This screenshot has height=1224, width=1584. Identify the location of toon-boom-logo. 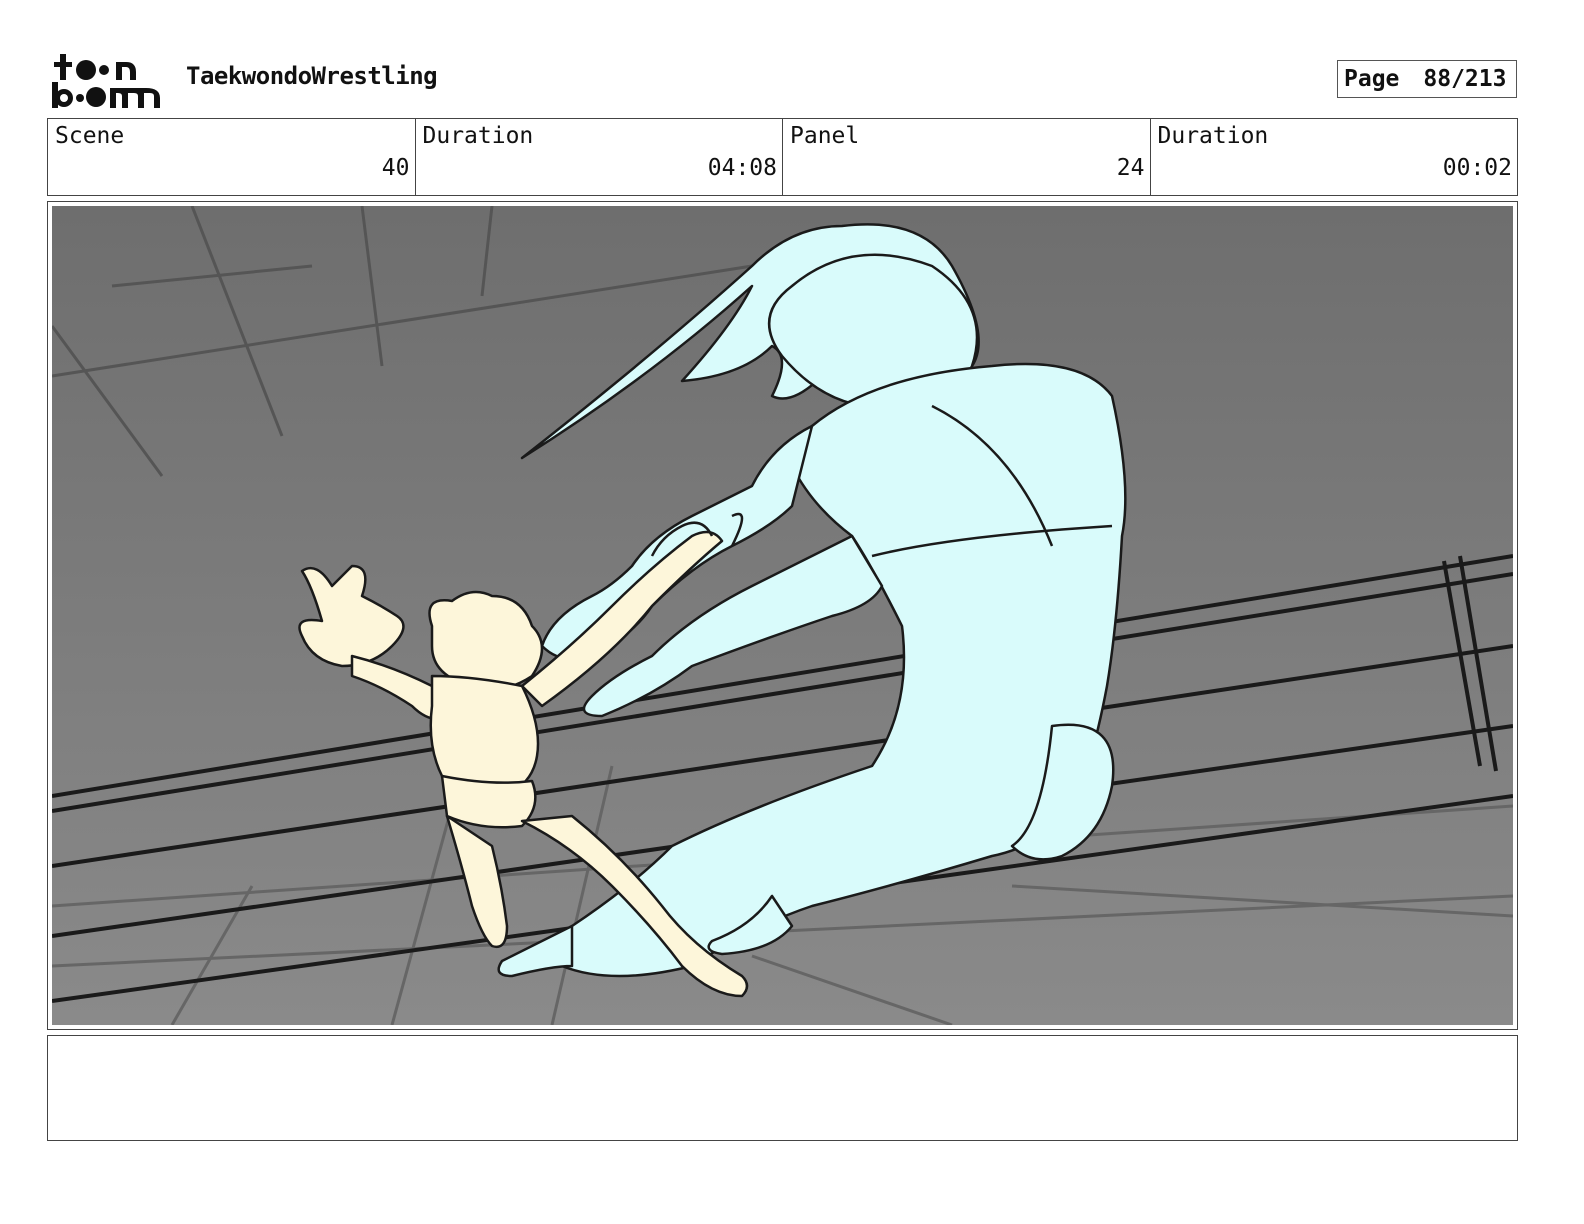
(106, 81).